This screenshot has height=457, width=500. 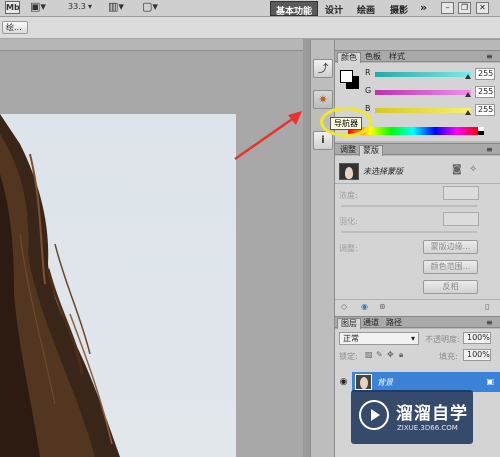 What do you see at coordinates (423, 74) in the screenshot?
I see `red-slider` at bounding box center [423, 74].